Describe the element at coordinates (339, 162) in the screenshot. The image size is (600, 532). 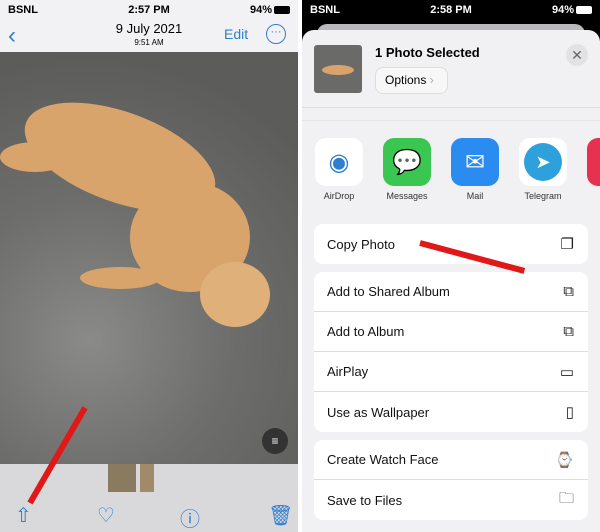
I see `airdrop-icon: ◉` at that location.